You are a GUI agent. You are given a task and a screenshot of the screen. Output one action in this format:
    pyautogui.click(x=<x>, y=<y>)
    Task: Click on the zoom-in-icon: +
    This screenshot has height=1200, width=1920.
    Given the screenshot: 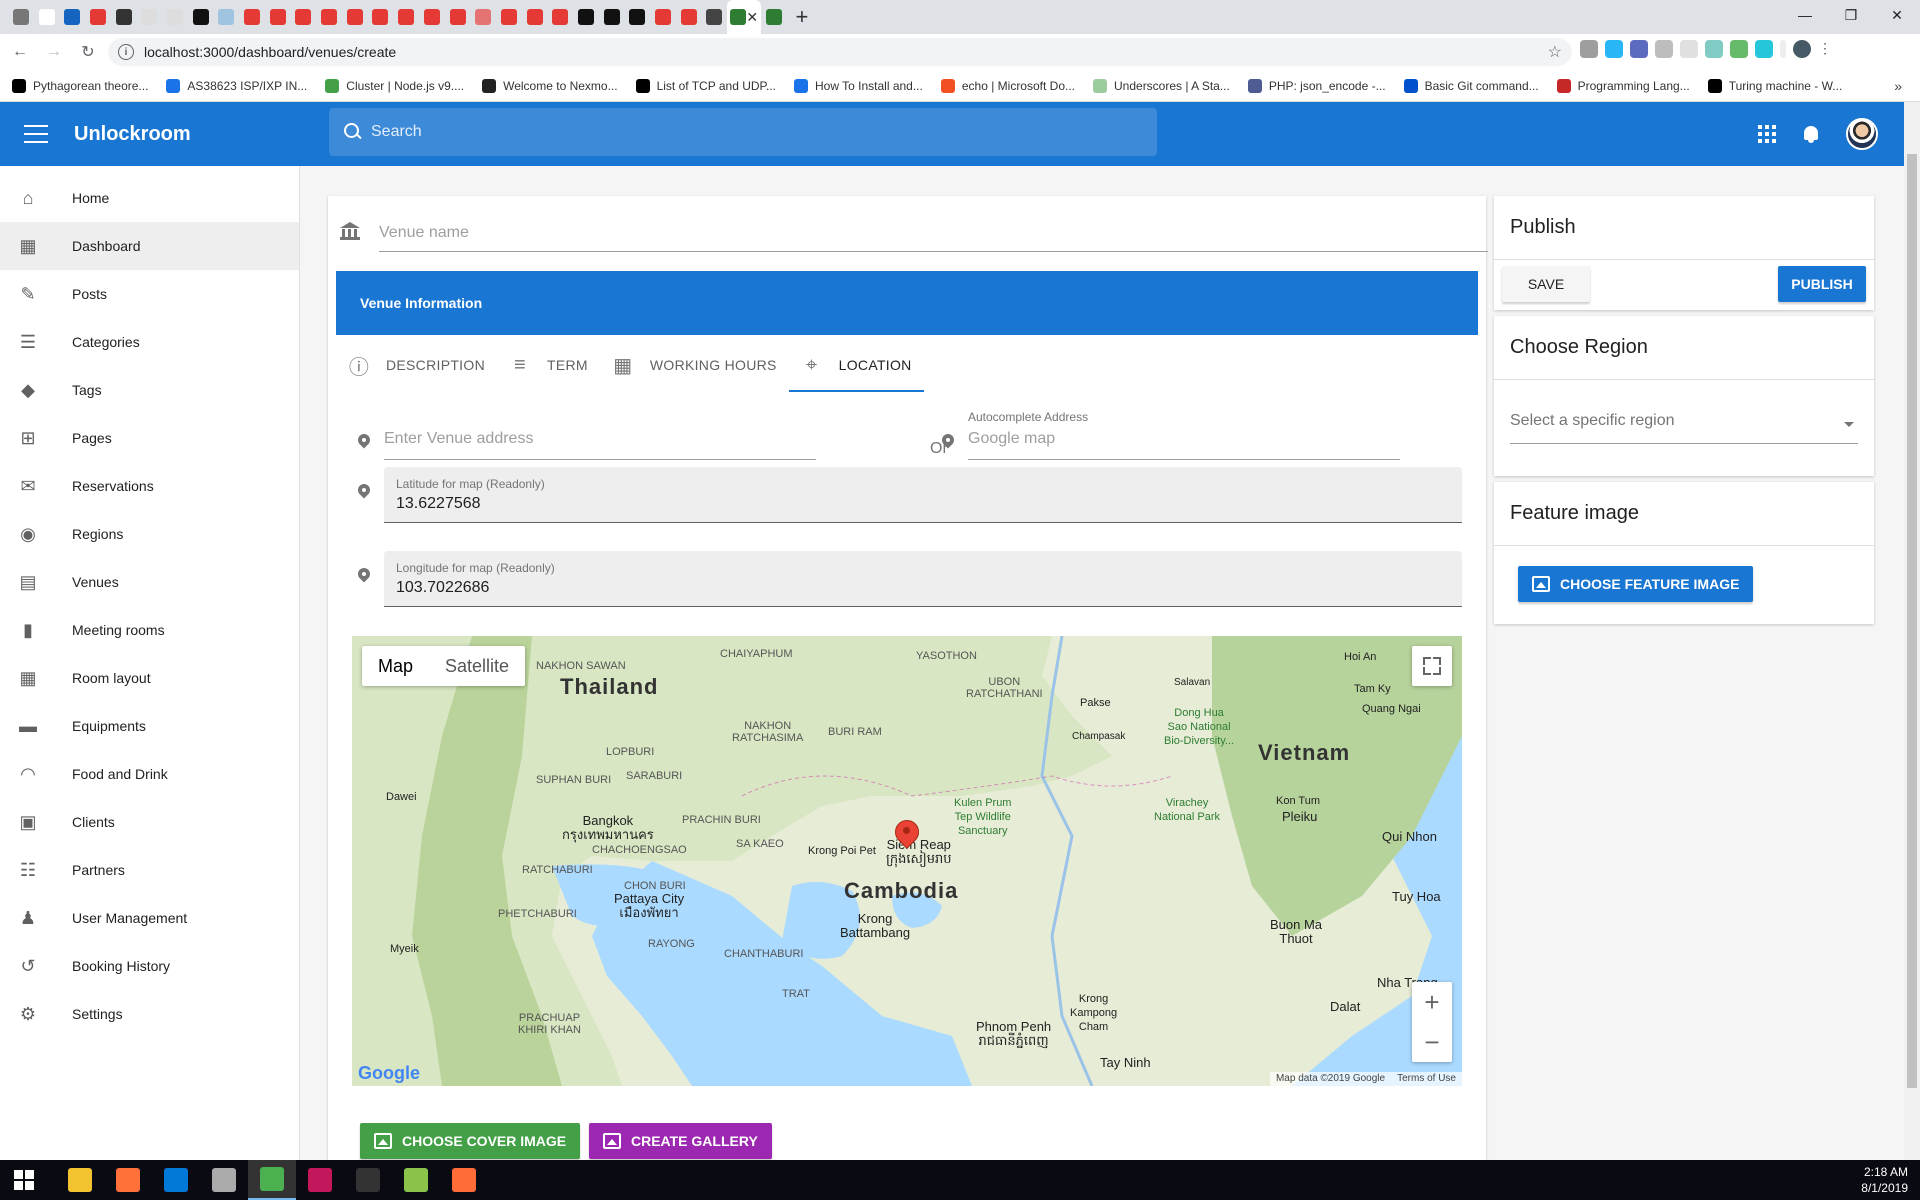 What is the action you would take?
    pyautogui.click(x=1432, y=1002)
    